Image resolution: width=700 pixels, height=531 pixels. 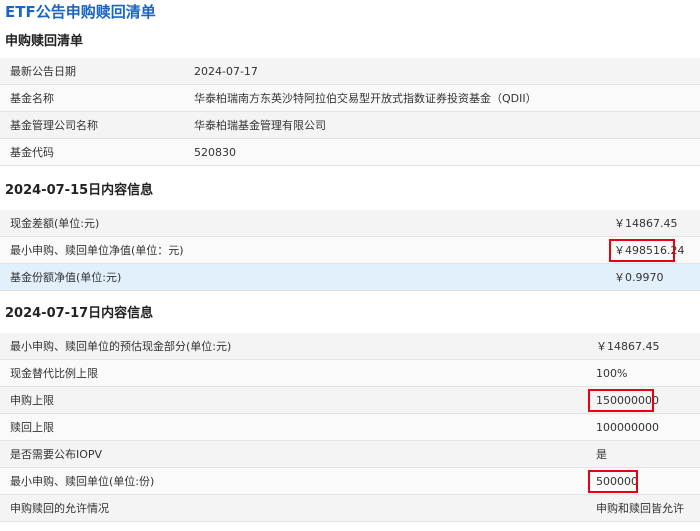 I want to click on row-label: 最小申购、赎回单位的预估现金部分(单位:元), so click(x=121, y=346).